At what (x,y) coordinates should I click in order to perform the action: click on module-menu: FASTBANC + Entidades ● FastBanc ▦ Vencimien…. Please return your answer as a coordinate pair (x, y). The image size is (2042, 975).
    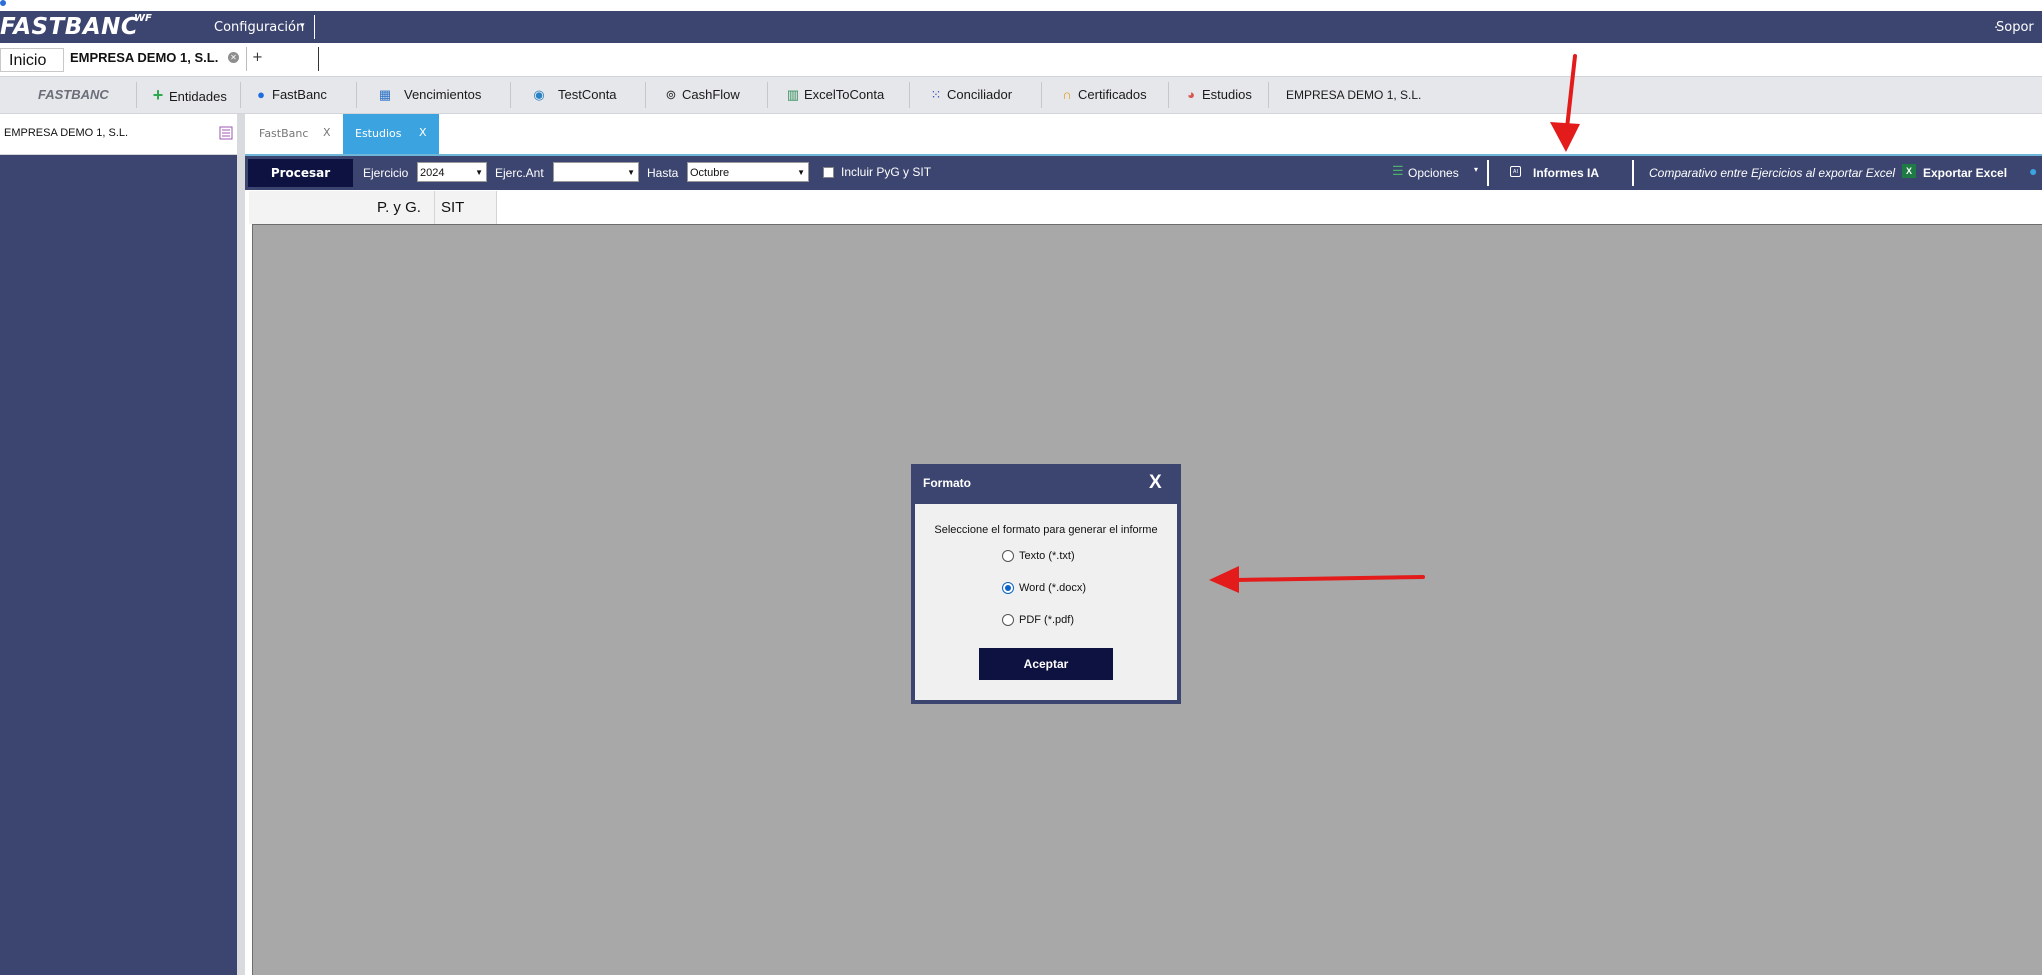
    Looking at the image, I should click on (1021, 95).